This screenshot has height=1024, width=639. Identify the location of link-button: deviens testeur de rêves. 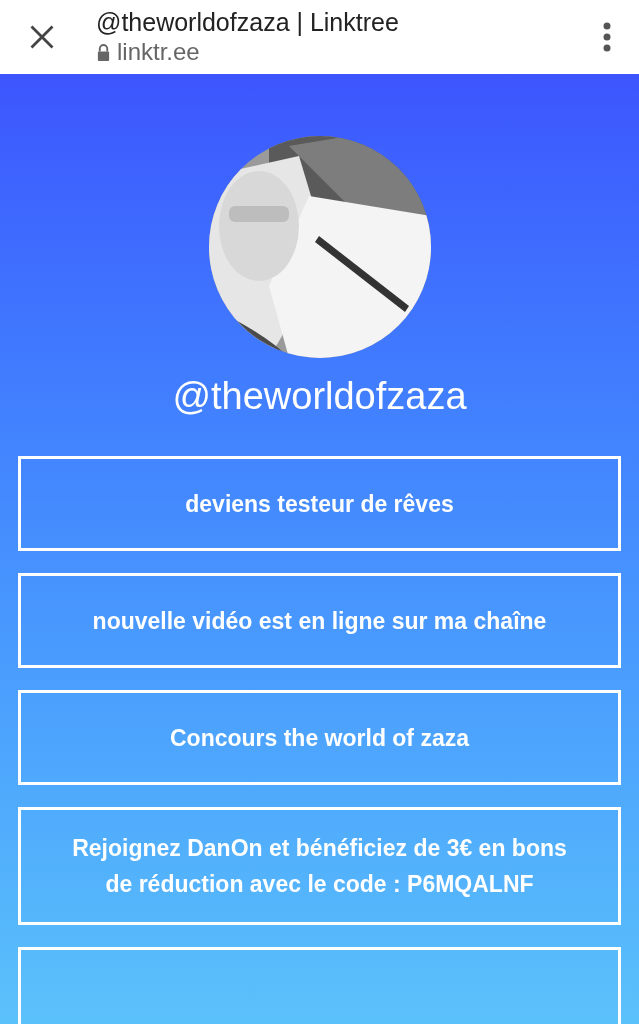
(319, 503).